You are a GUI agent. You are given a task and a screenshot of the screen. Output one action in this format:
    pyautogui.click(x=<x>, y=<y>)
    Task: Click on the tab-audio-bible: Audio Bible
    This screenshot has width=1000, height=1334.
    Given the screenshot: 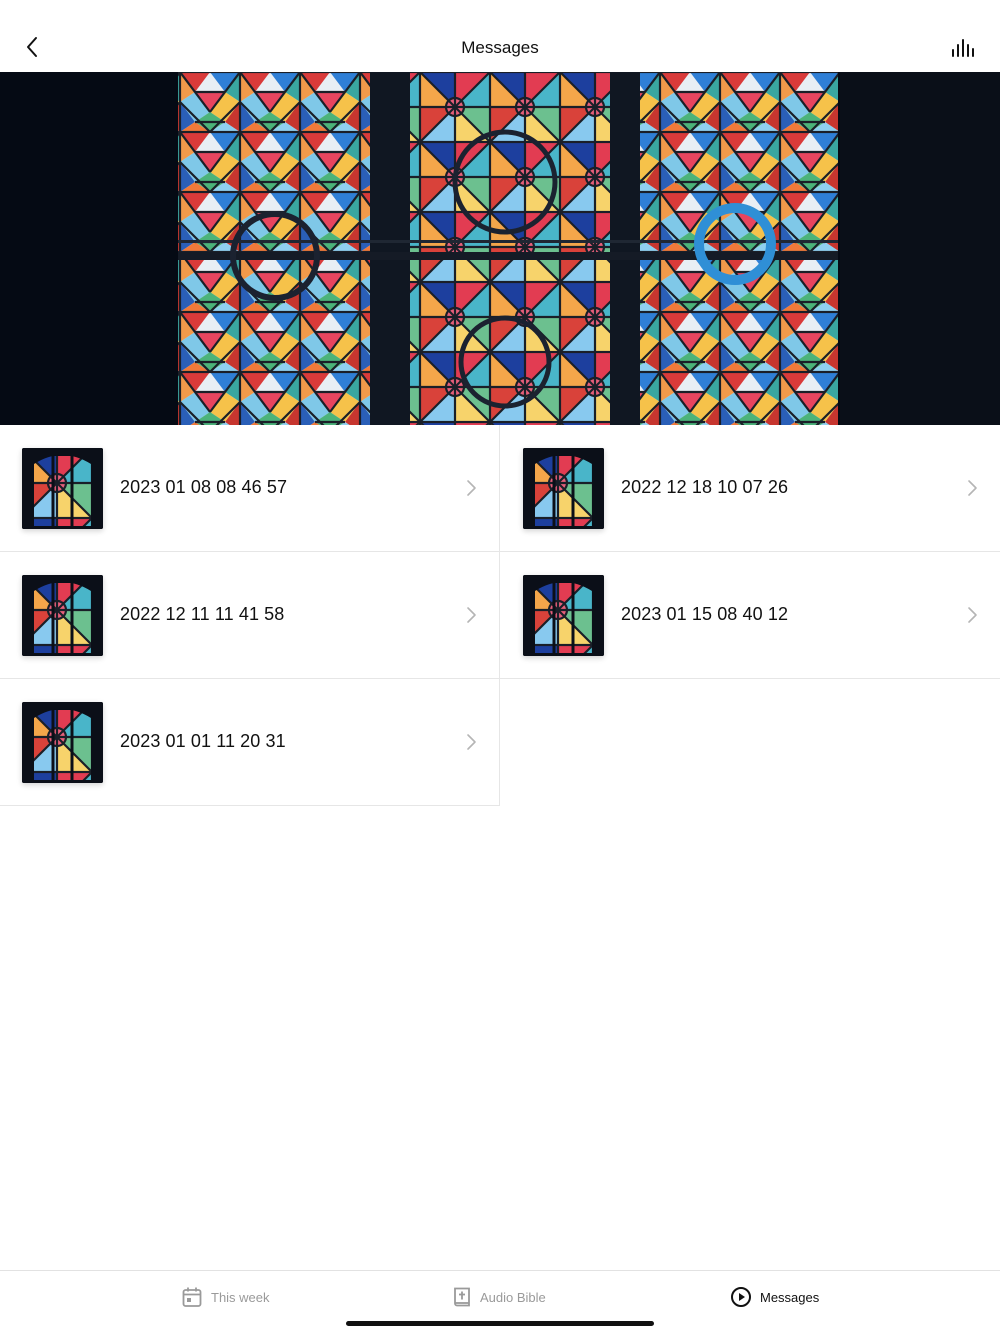 What is the action you would take?
    pyautogui.click(x=499, y=1297)
    